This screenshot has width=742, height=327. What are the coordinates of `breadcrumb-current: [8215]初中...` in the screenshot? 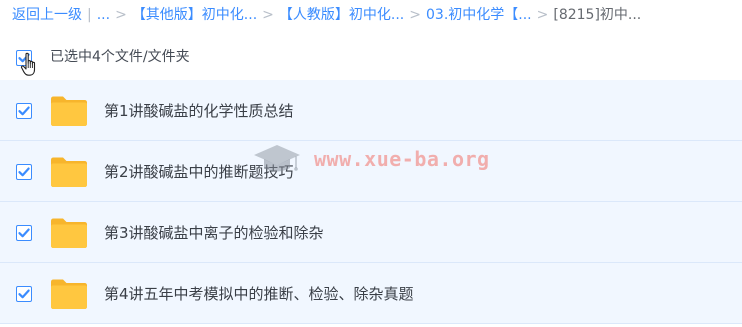 It's located at (597, 15).